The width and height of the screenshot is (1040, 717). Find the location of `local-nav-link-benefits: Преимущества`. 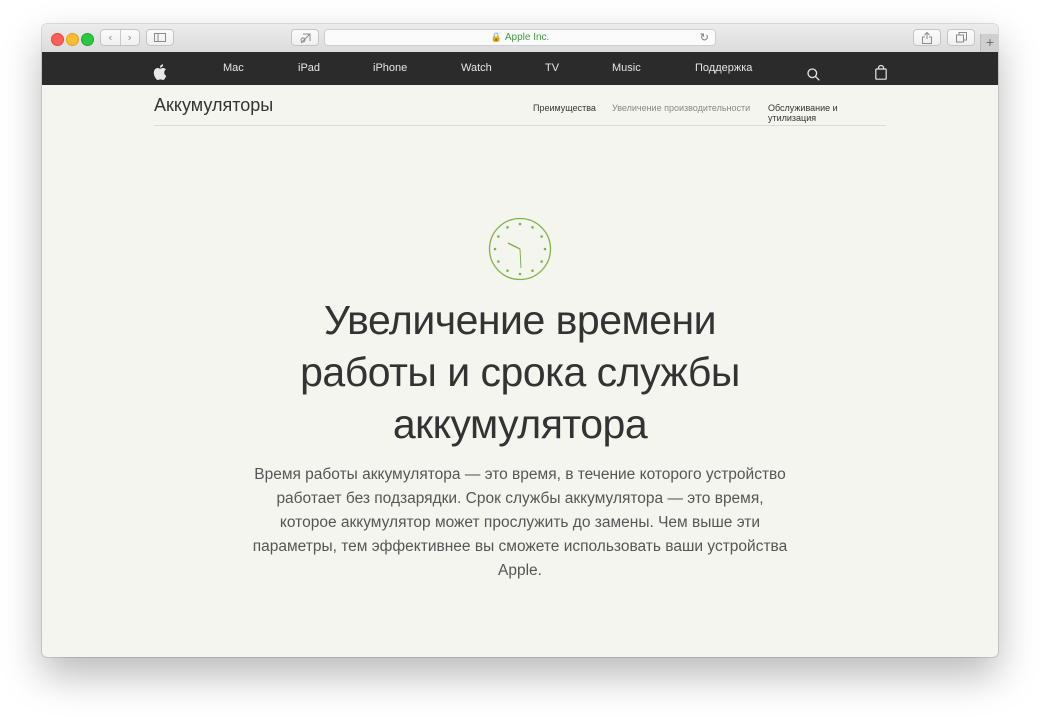

local-nav-link-benefits: Преимущества is located at coordinates (564, 108).